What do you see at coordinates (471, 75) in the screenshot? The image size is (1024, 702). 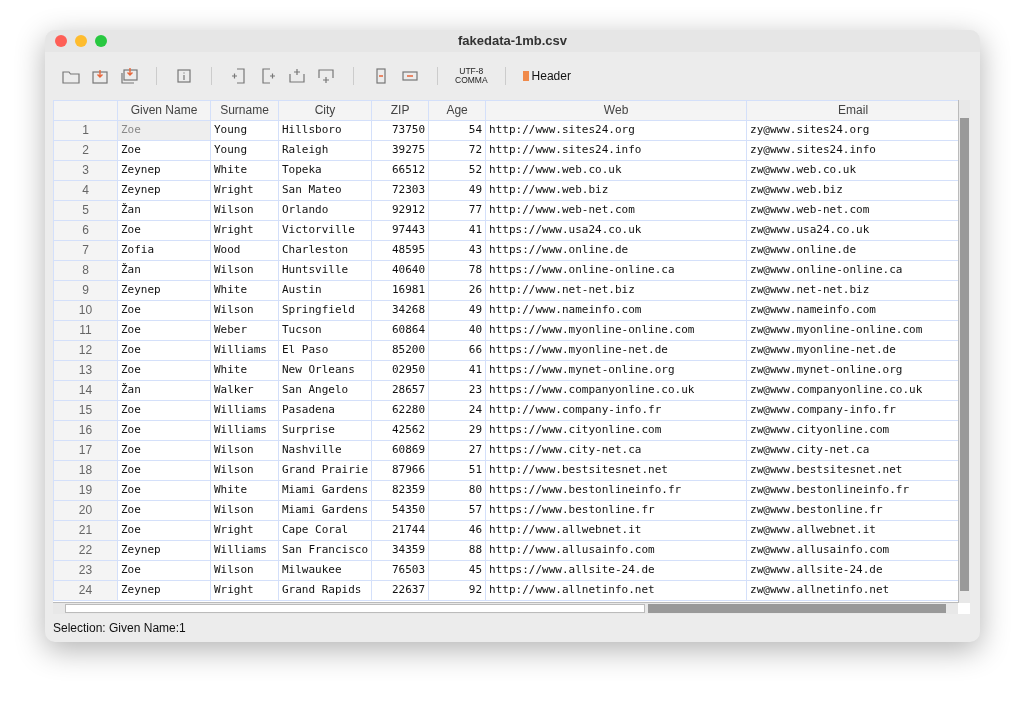 I see `encoding-button: UTF-8 COMMA` at bounding box center [471, 75].